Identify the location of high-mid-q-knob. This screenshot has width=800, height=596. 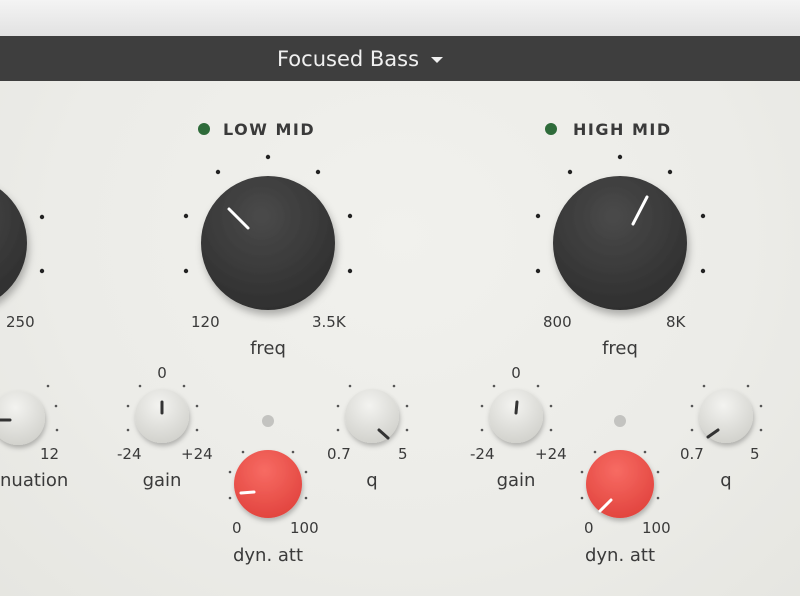
(726, 416).